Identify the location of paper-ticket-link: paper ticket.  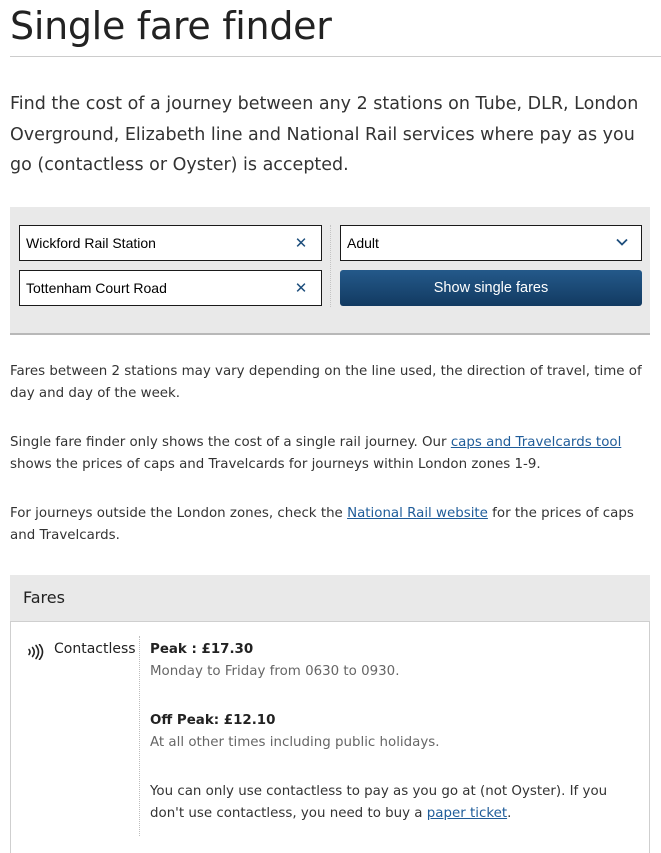
(467, 813).